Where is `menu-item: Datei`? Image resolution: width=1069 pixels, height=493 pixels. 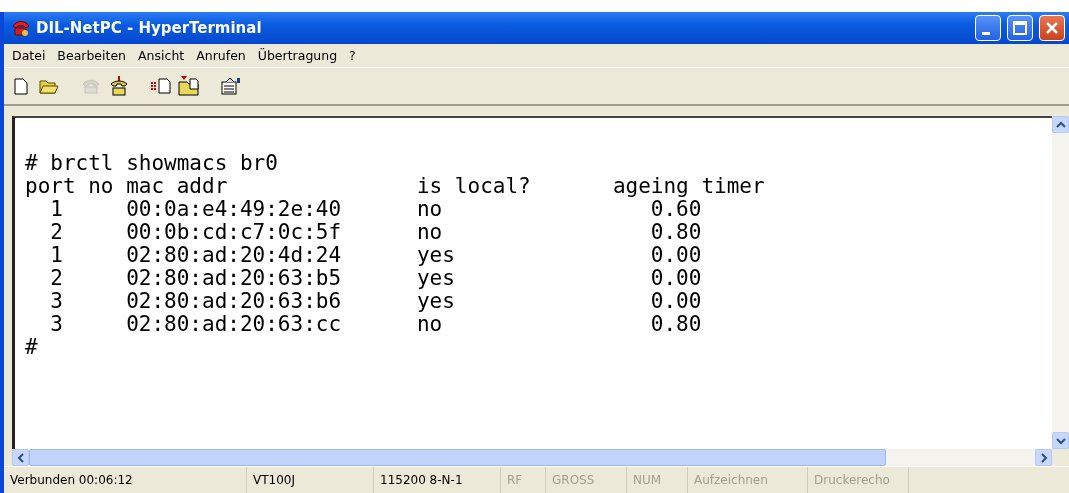
menu-item: Datei is located at coordinates (31, 55).